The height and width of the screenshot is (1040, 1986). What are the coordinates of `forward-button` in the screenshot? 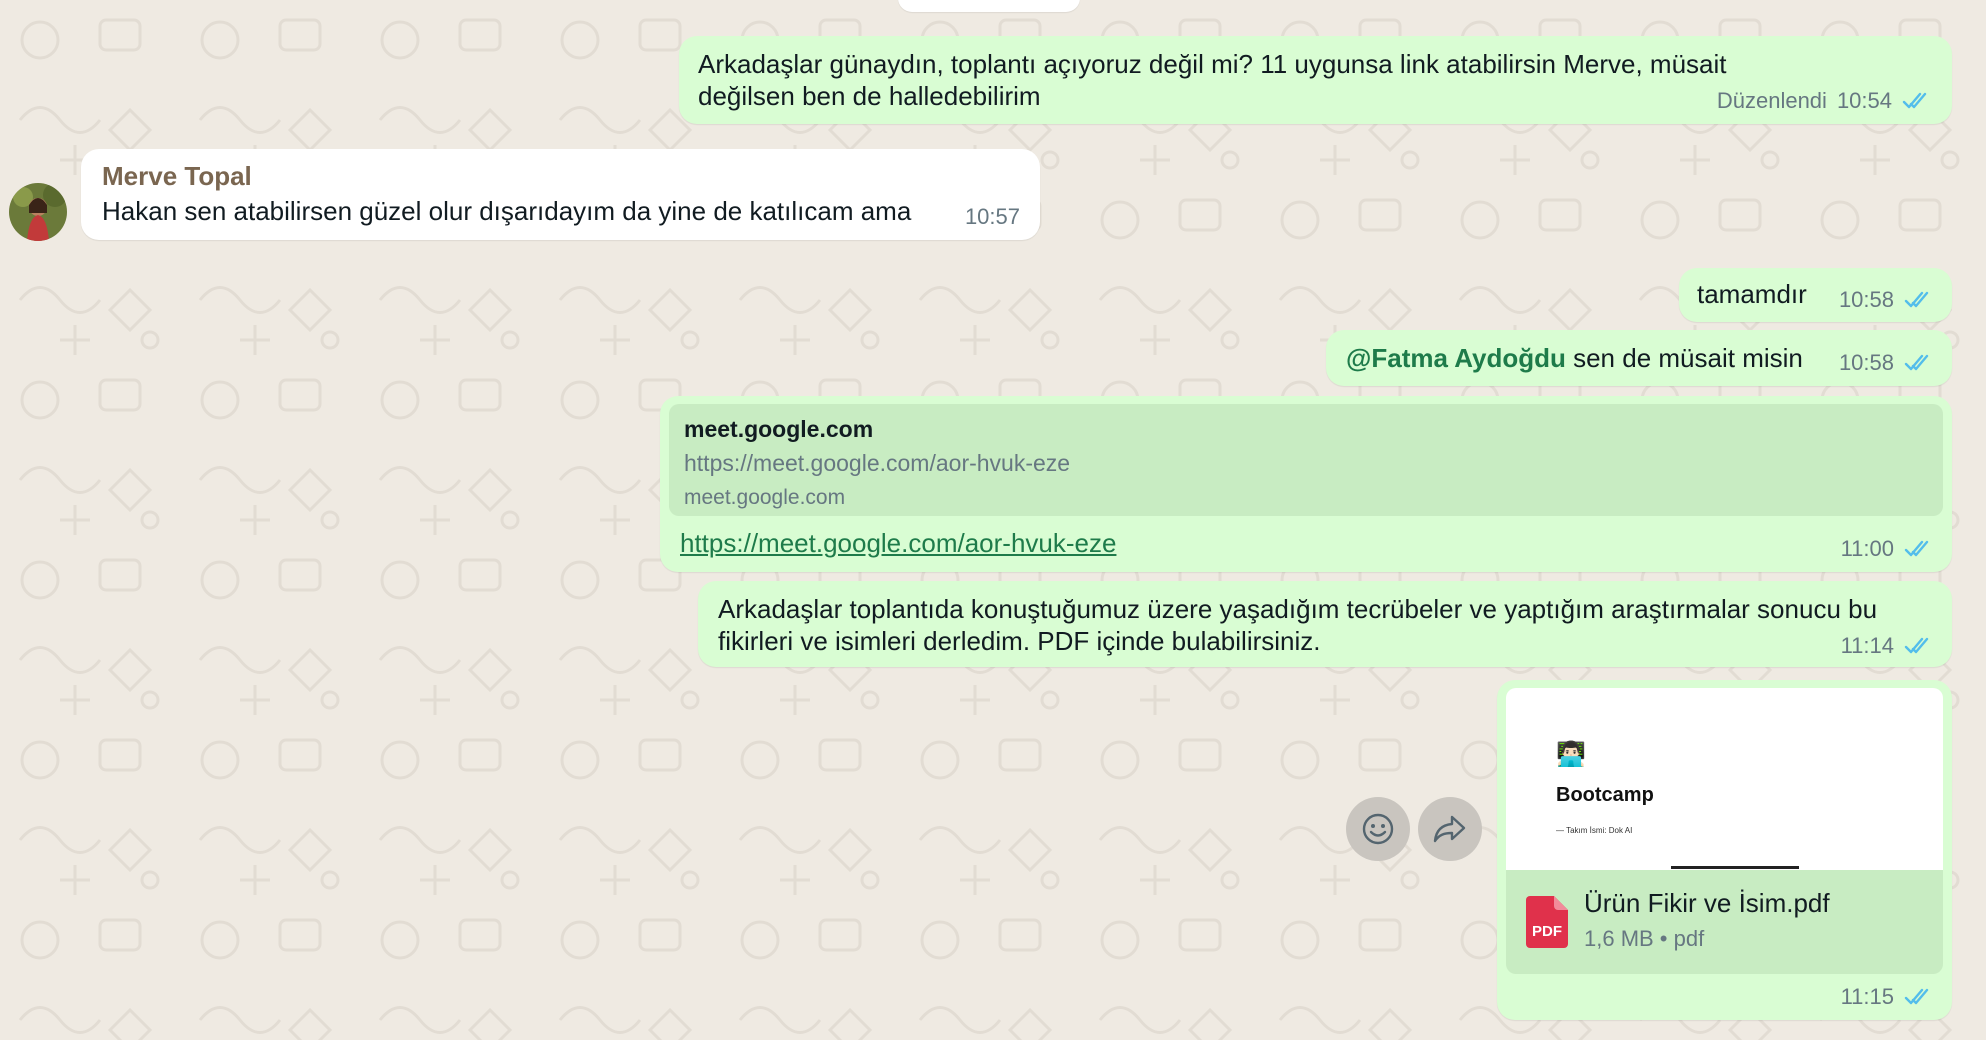 It's located at (1450, 829).